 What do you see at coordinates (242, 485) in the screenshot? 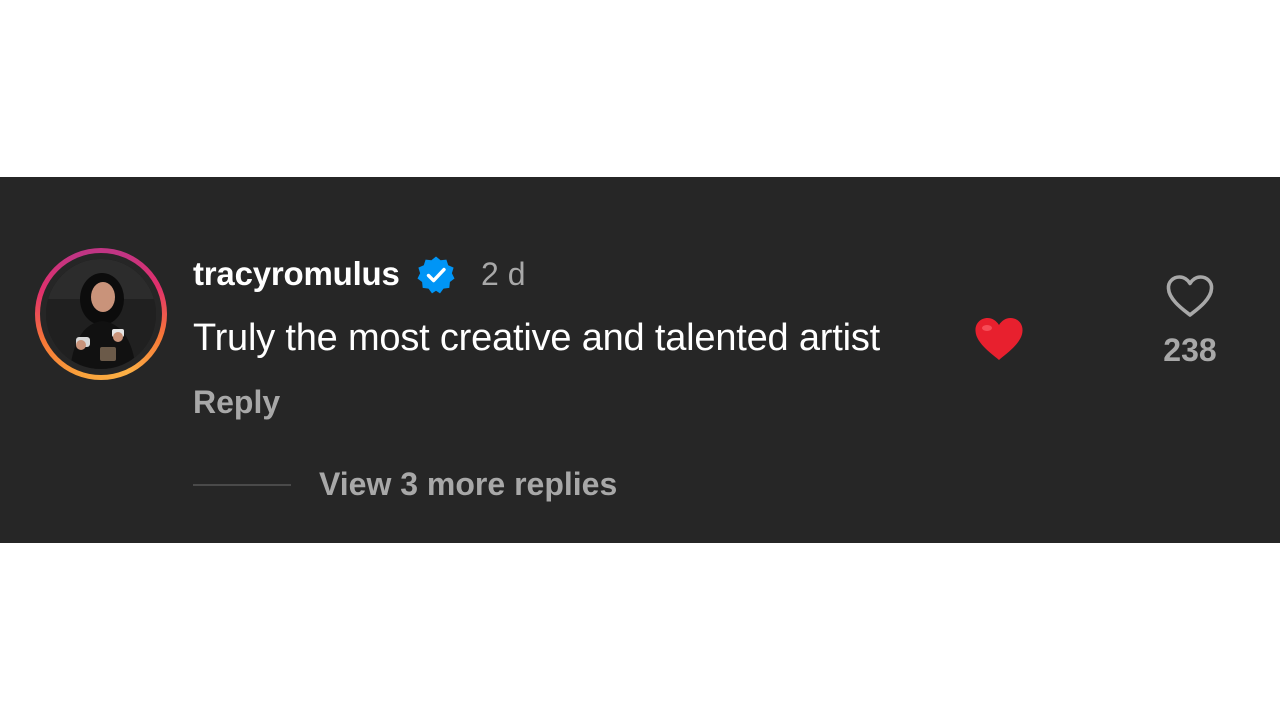
I see `replies-divider` at bounding box center [242, 485].